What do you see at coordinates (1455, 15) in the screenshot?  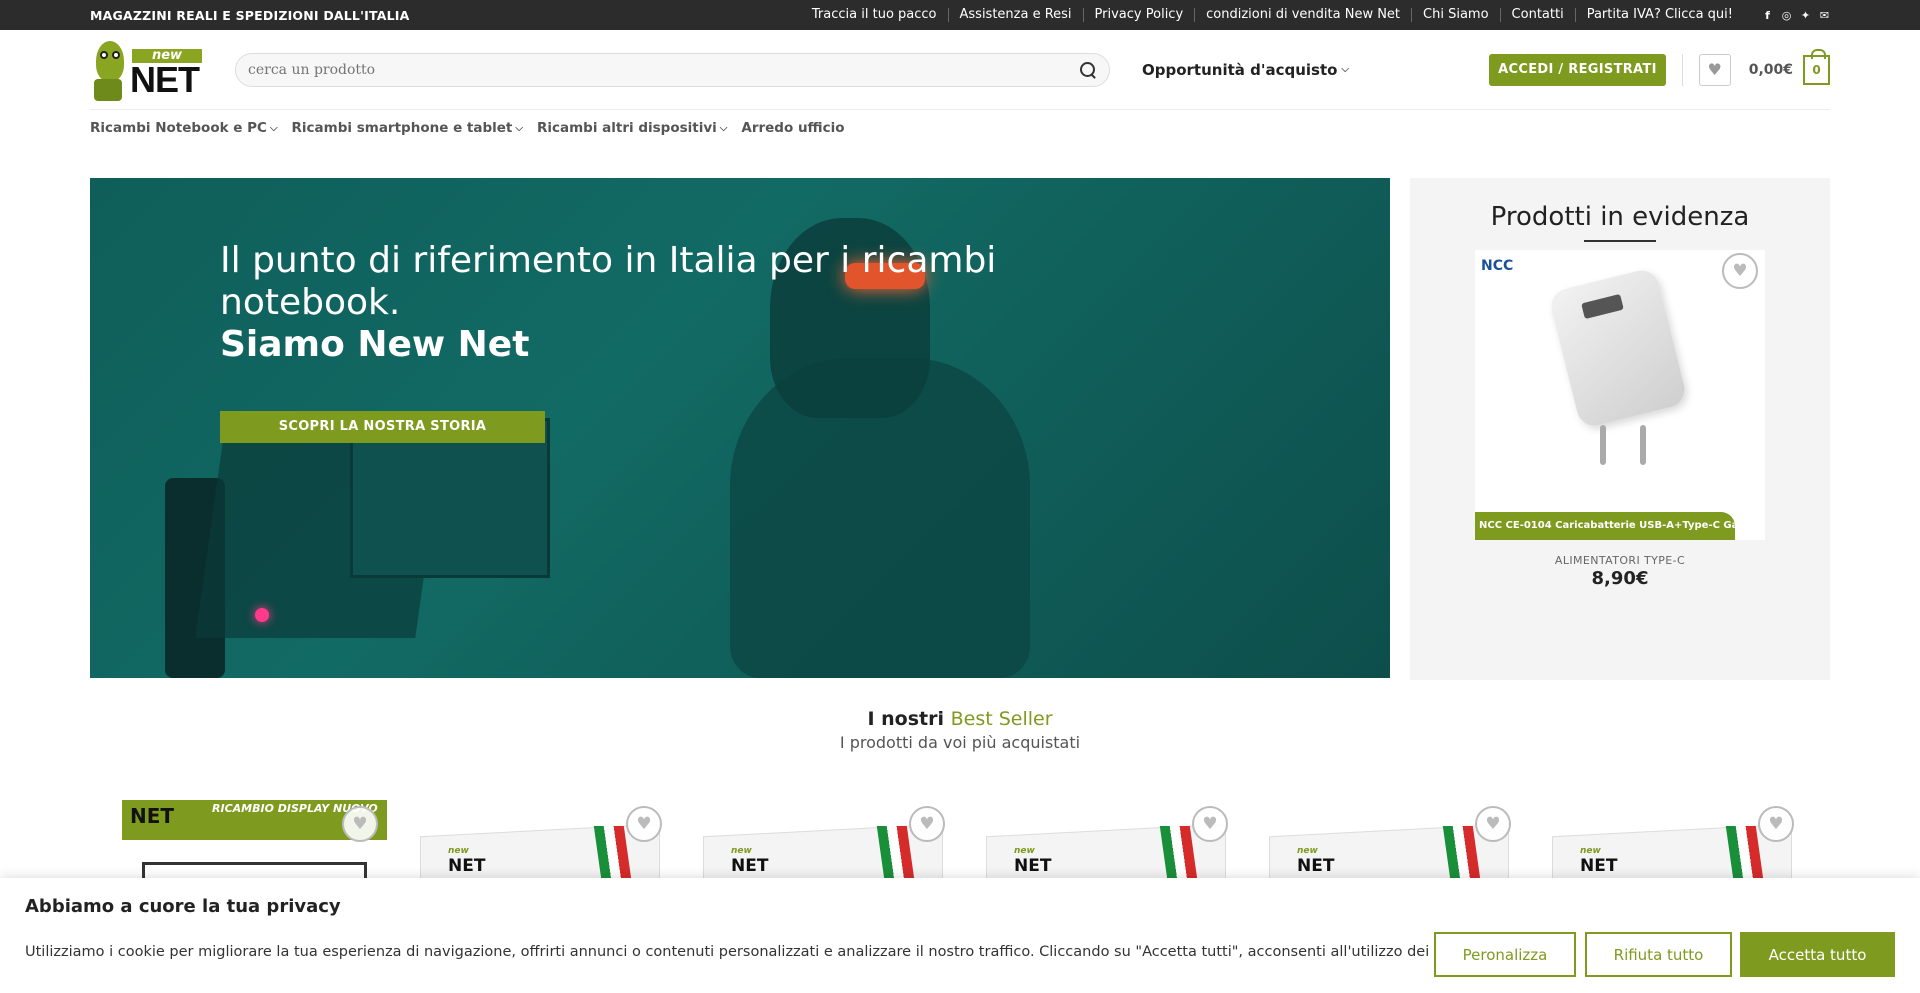 I see `link-about-us: Chi Siamo` at bounding box center [1455, 15].